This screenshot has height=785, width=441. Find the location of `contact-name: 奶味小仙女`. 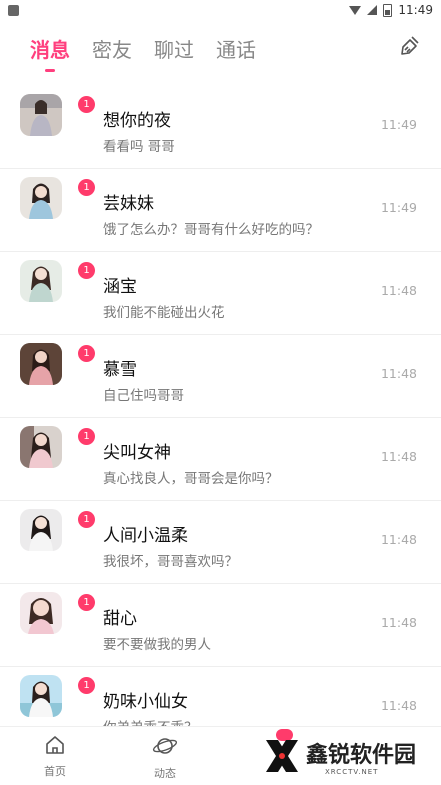

contact-name: 奶味小仙女 is located at coordinates (145, 702).